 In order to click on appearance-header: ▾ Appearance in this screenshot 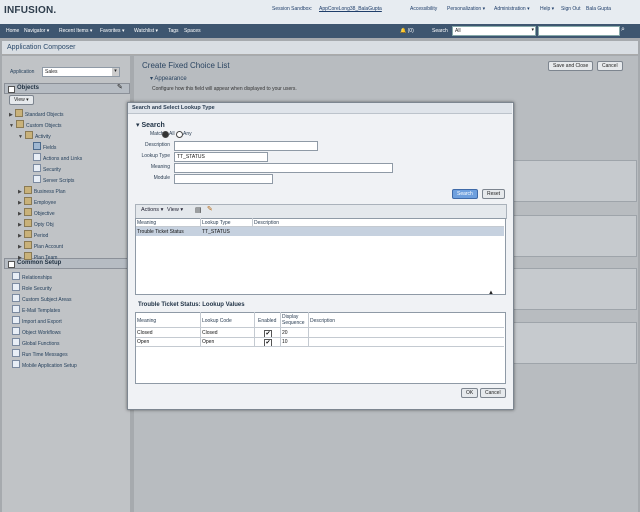, I will do `click(168, 78)`.